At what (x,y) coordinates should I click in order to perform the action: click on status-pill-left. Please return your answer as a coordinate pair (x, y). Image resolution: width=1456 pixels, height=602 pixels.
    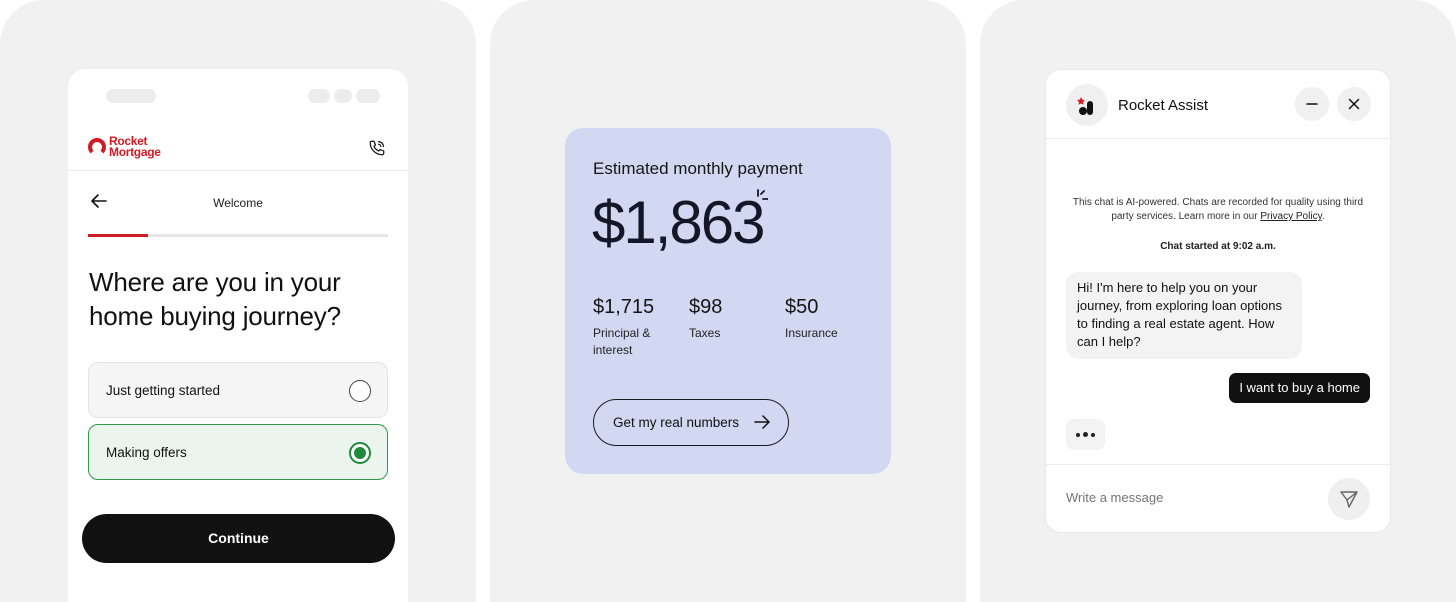
    Looking at the image, I should click on (131, 96).